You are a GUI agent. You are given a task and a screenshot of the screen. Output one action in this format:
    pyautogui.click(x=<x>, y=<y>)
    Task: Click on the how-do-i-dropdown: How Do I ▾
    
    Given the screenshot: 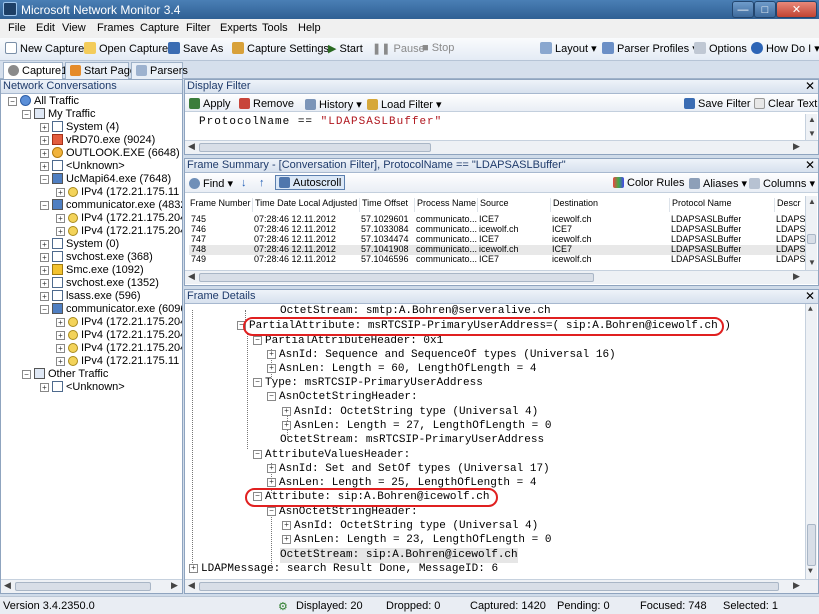 What is the action you would take?
    pyautogui.click(x=785, y=48)
    